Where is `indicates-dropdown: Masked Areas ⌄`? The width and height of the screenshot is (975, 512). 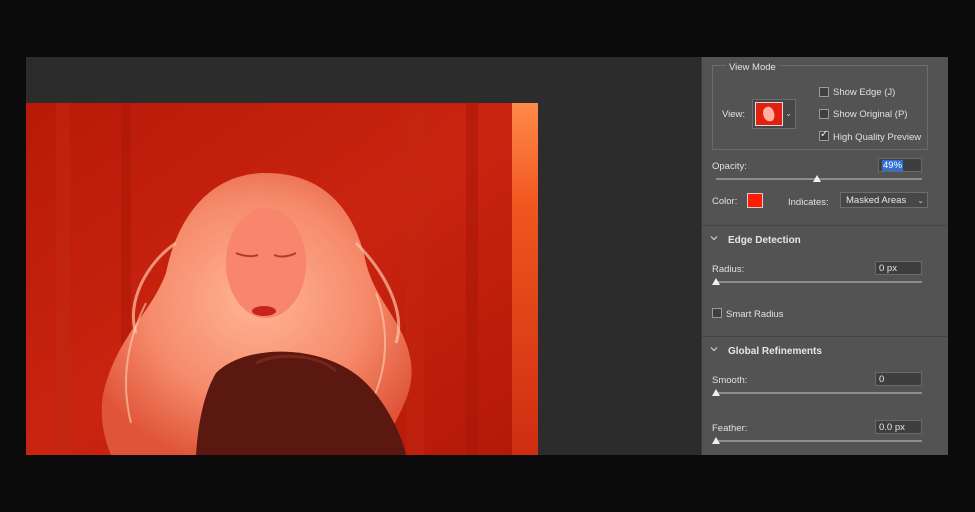 indicates-dropdown: Masked Areas ⌄ is located at coordinates (884, 200).